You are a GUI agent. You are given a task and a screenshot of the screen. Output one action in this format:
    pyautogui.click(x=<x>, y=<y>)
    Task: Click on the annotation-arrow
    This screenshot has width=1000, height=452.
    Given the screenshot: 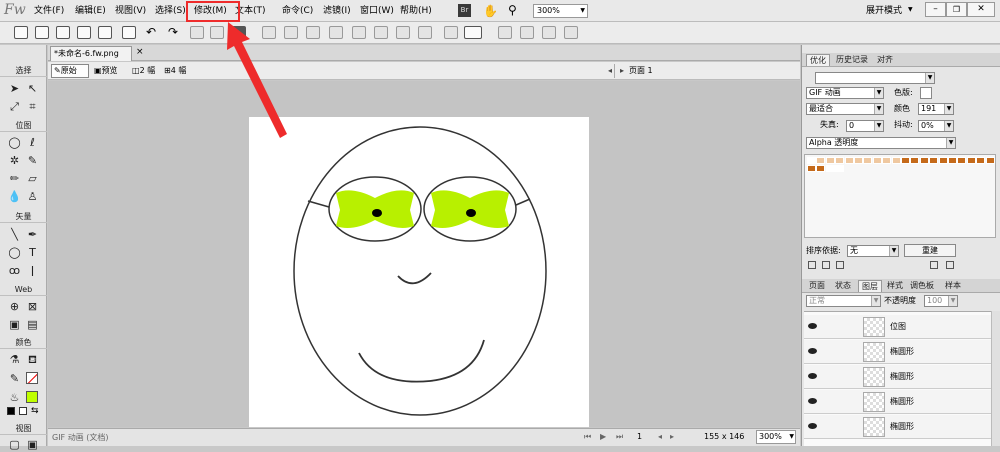 What is the action you would take?
    pyautogui.click(x=257, y=80)
    